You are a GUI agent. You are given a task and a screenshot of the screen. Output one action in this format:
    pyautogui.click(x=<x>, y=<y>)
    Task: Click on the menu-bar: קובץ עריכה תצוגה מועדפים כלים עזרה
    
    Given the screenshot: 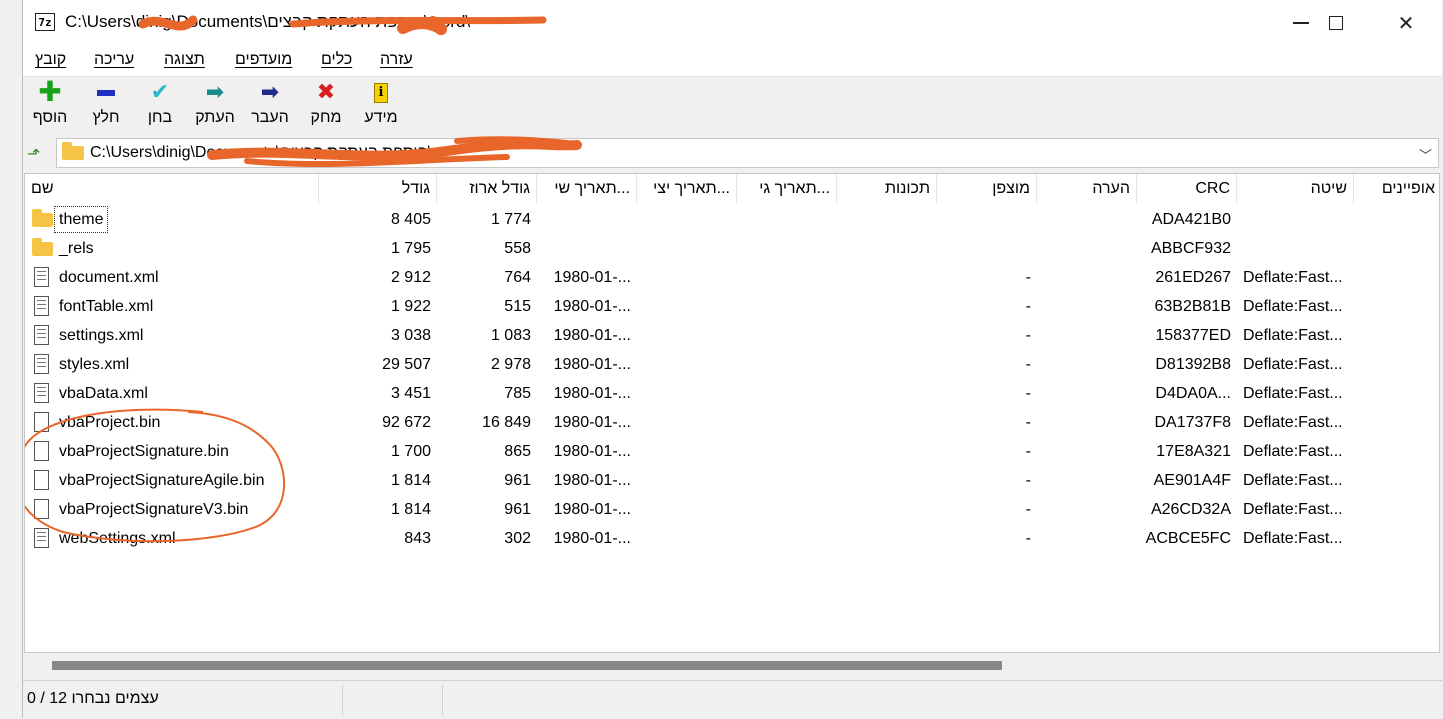 What is the action you would take?
    pyautogui.click(x=732, y=61)
    